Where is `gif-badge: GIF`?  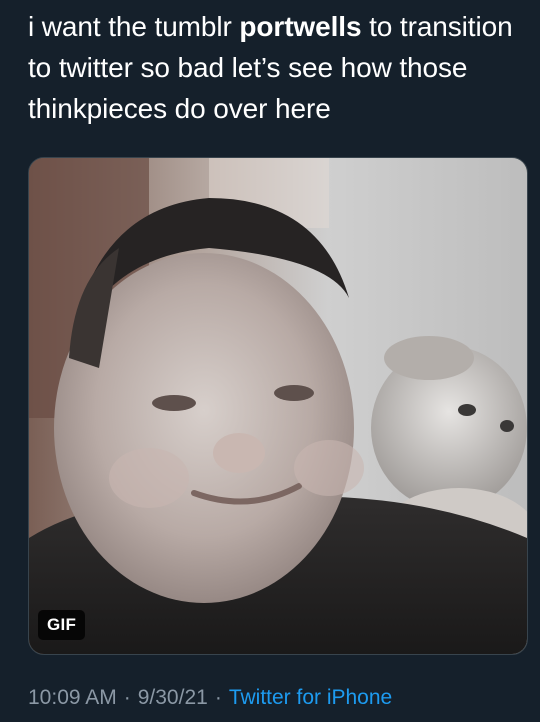
gif-badge: GIF is located at coordinates (62, 625).